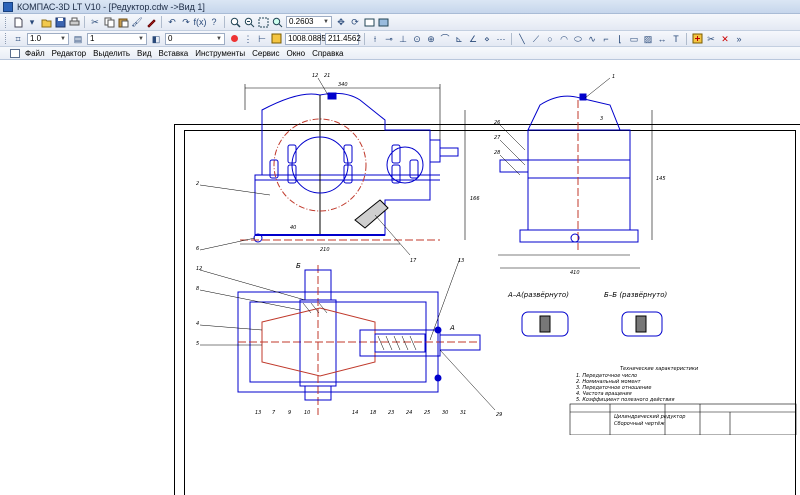 The width and height of the screenshot is (800, 495). Describe the element at coordinates (659, 369) in the screenshot. I see `tech-title: Технические характеристики` at that location.